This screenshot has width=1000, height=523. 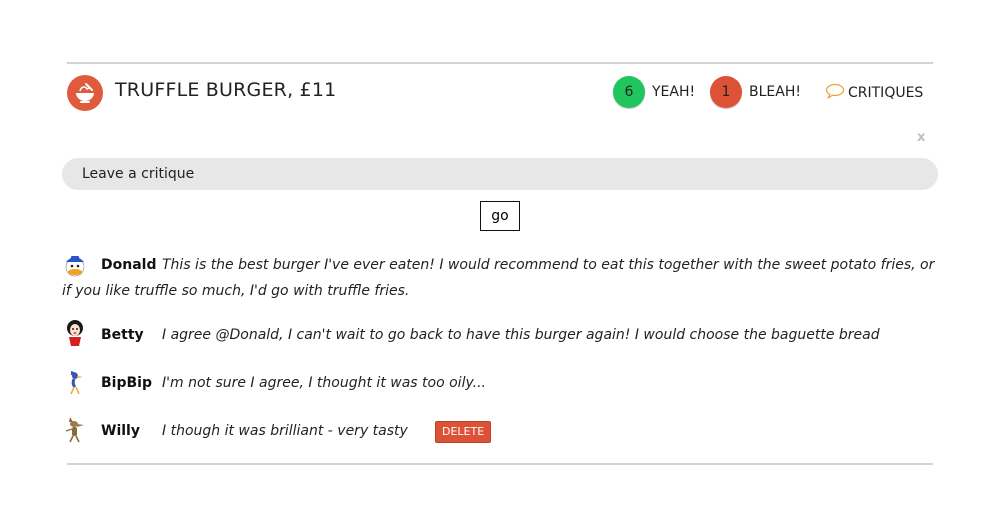 I want to click on bottom-divider, so click(x=500, y=464).